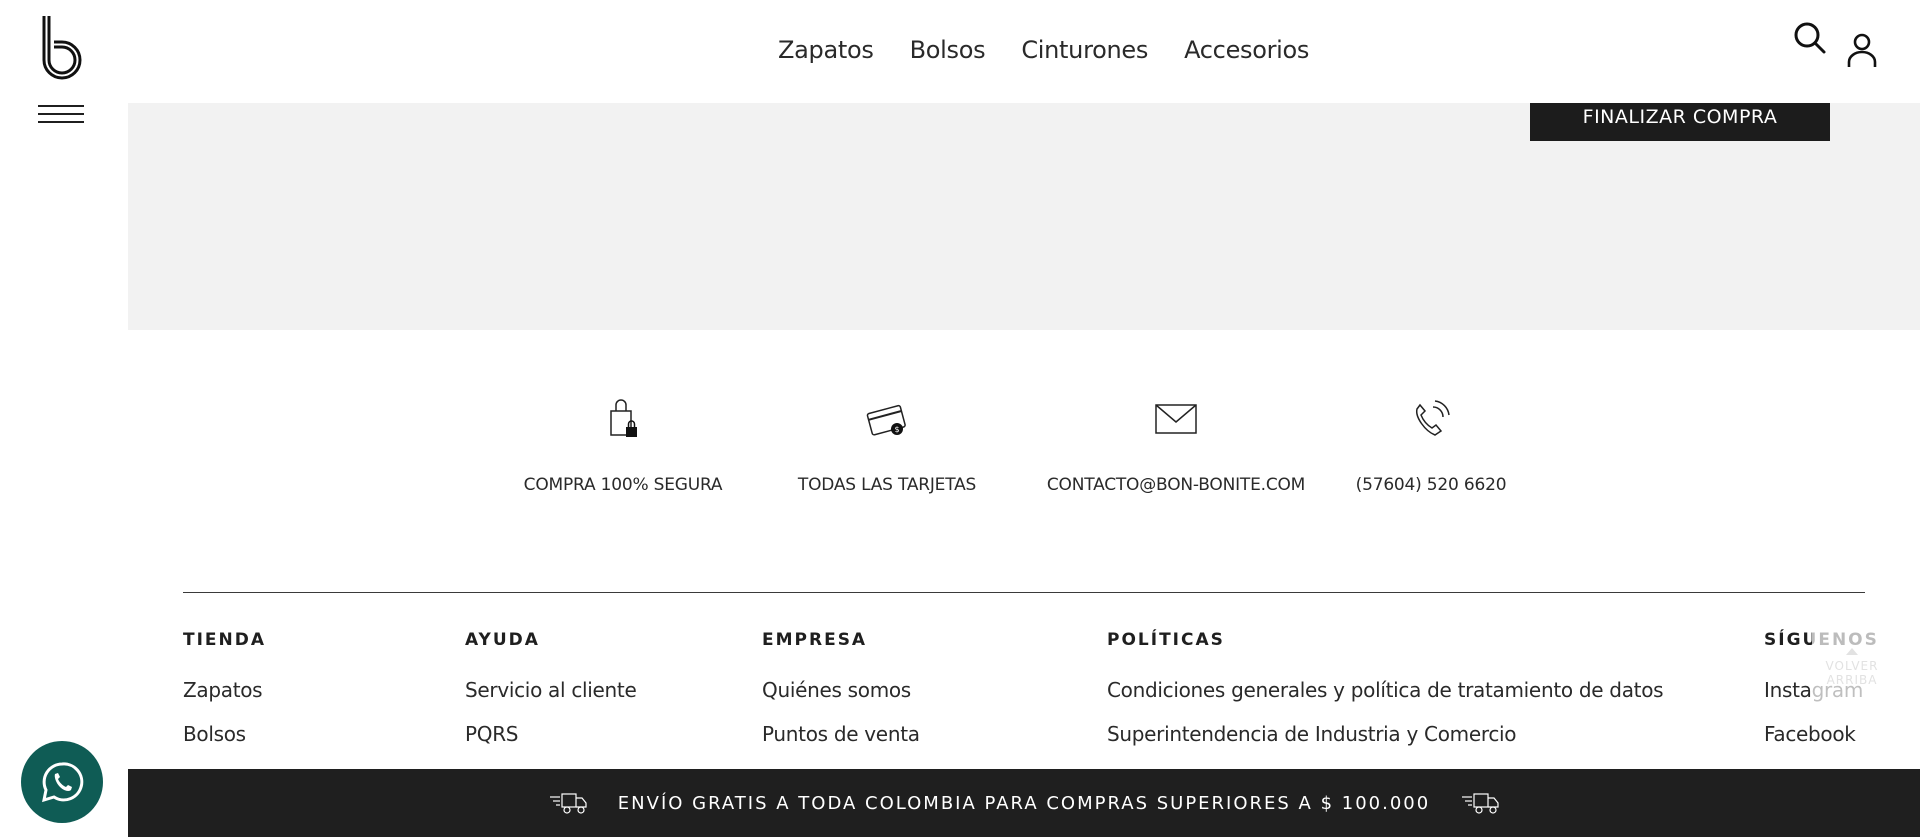 The width and height of the screenshot is (1920, 837). What do you see at coordinates (1024, 592) in the screenshot?
I see `footer-divider` at bounding box center [1024, 592].